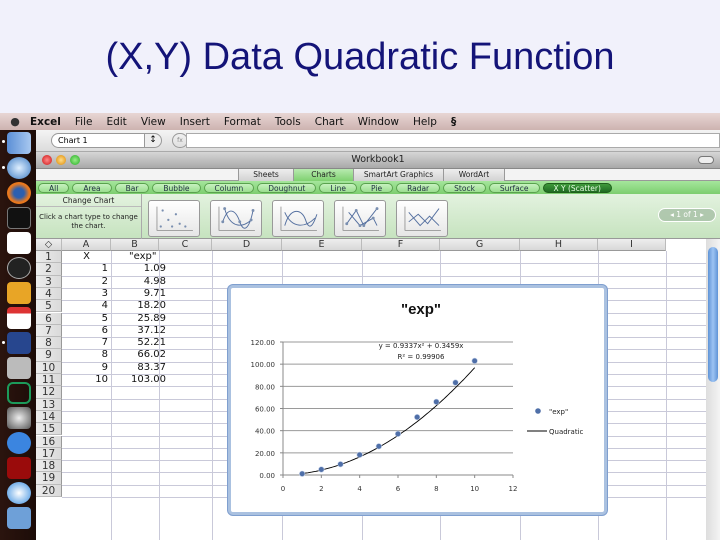  Describe the element at coordinates (672, 214) in the screenshot. I see `pager-prev-button: ◂` at that location.